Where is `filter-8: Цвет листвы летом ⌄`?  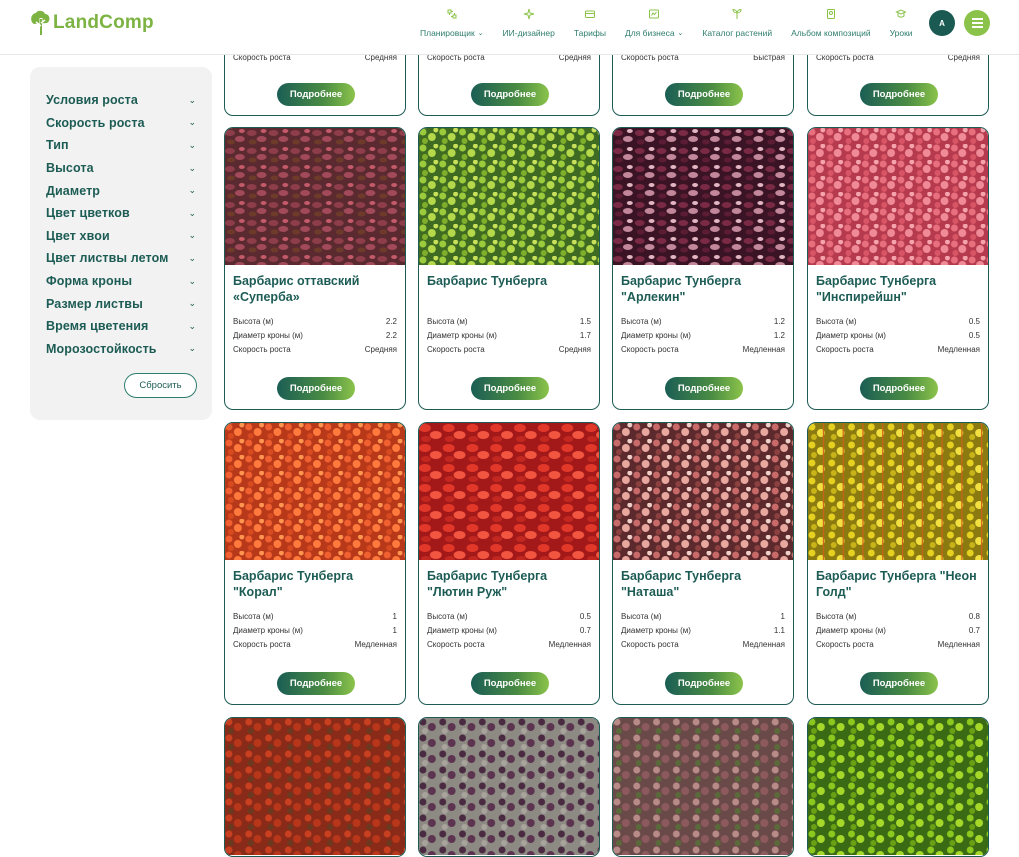 filter-8: Цвет листвы летом ⌄ is located at coordinates (121, 258).